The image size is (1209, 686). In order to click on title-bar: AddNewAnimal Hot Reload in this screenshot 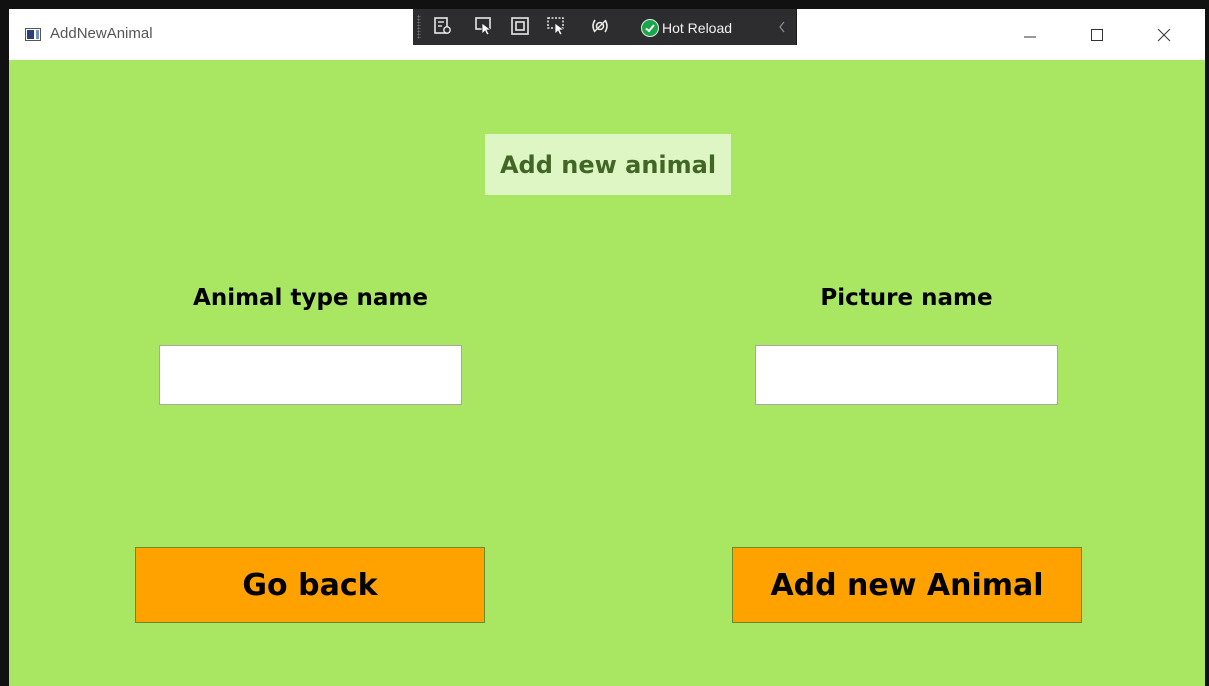, I will do `click(607, 34)`.